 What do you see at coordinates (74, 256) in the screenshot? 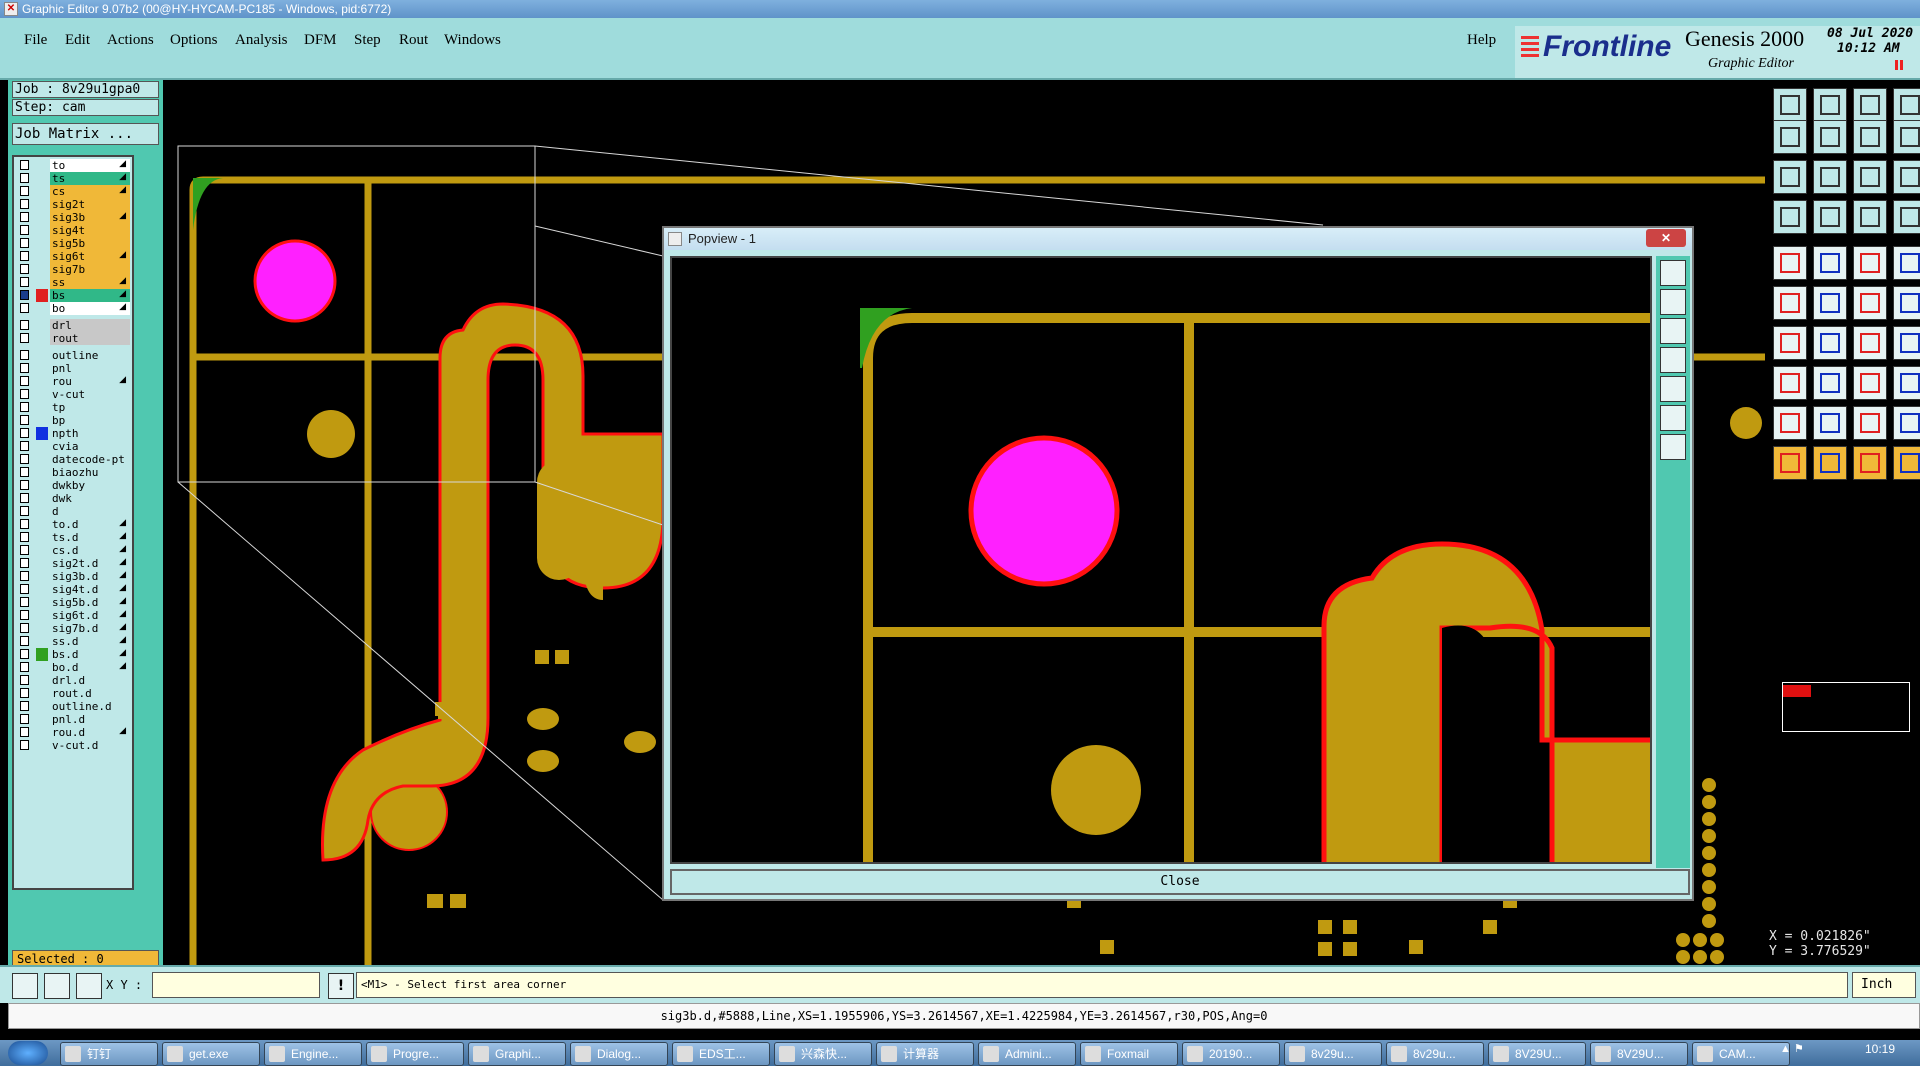
I see `layer-row-sig6t: sig6t ◢` at bounding box center [74, 256].